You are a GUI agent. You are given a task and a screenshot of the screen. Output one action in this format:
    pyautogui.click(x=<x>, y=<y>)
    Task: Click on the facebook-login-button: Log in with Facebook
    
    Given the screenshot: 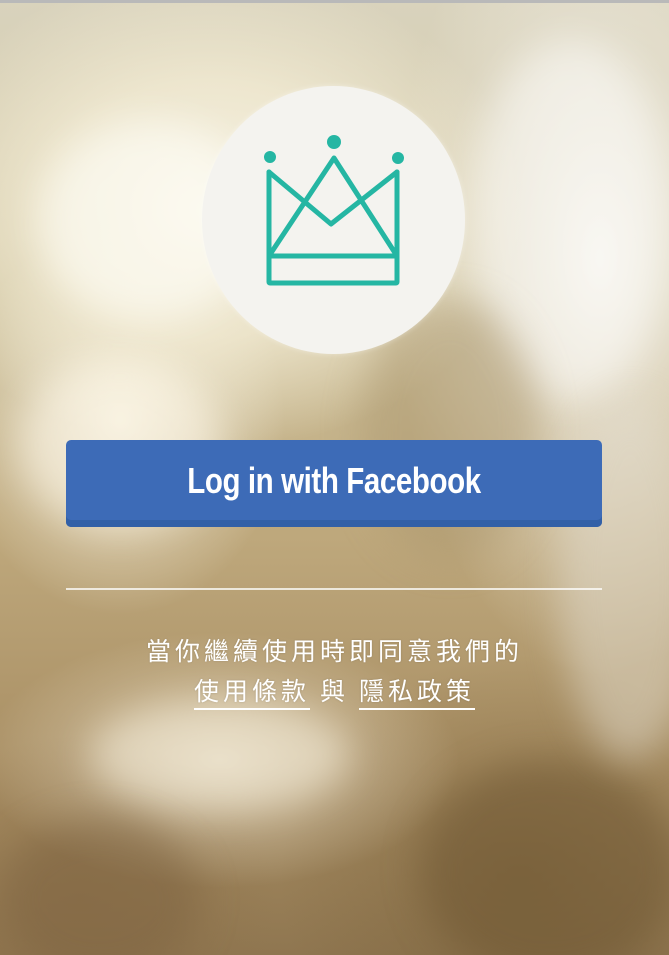 What is the action you would take?
    pyautogui.click(x=334, y=483)
    